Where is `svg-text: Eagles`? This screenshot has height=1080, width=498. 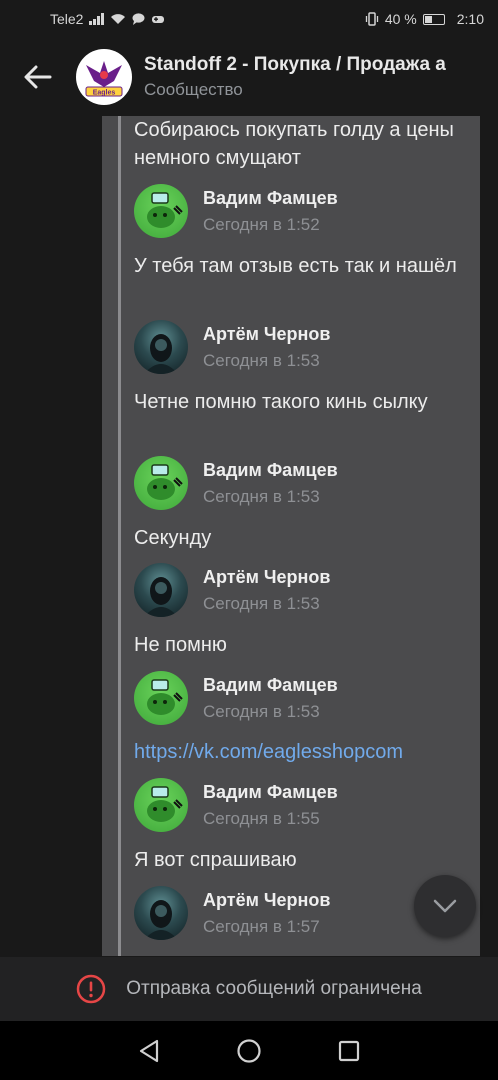
svg-text: Eagles is located at coordinates (104, 93).